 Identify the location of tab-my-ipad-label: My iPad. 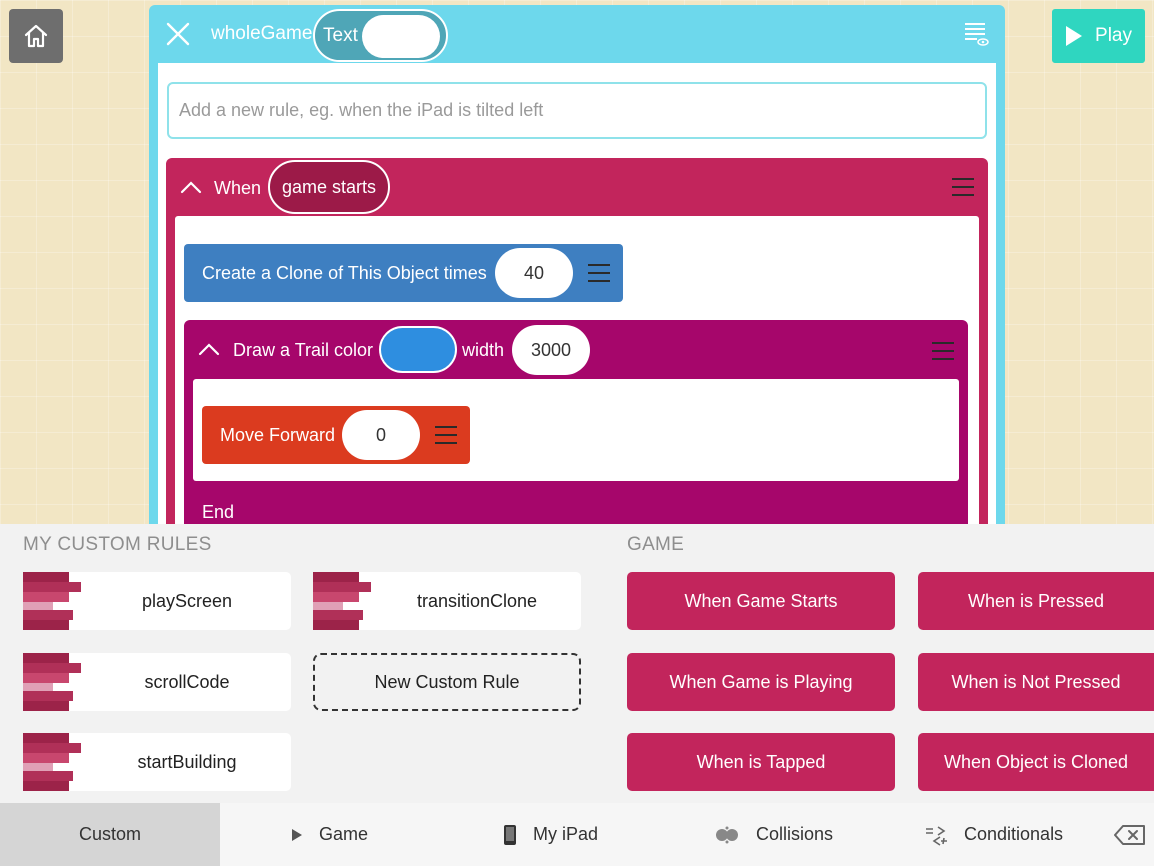
(566, 834).